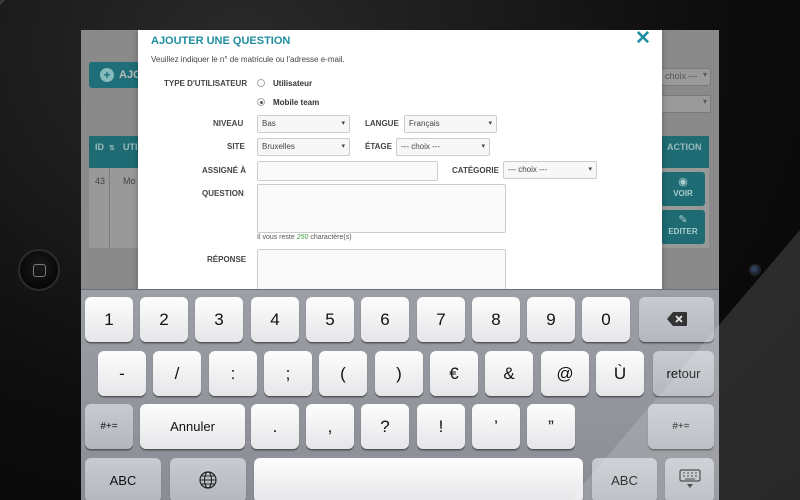 The width and height of the screenshot is (800, 500). What do you see at coordinates (681, 76) in the screenshot?
I see `bg-filter-value: choix ---` at bounding box center [681, 76].